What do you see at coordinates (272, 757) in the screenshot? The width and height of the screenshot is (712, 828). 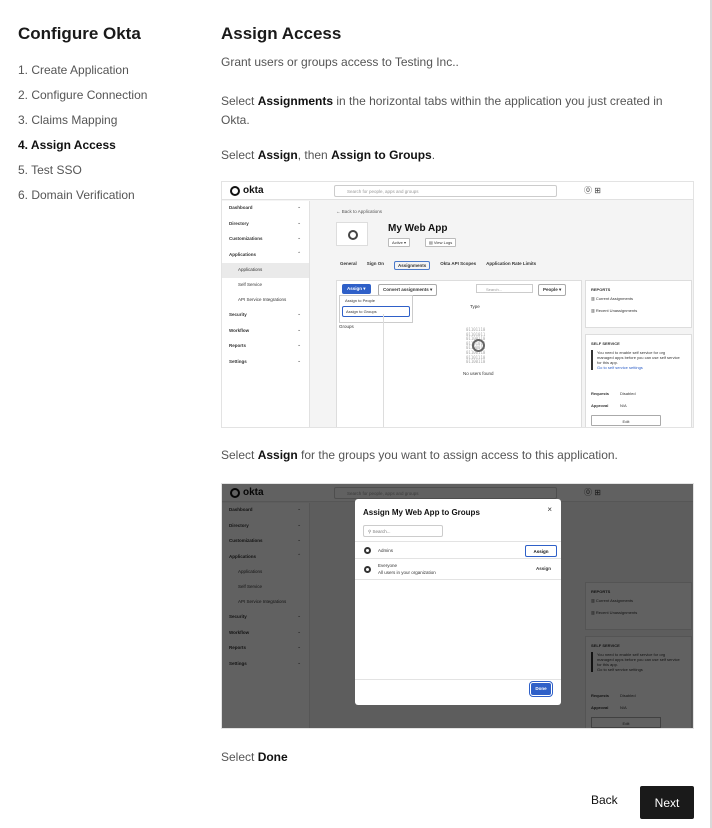 I see `p4-bold: Done` at bounding box center [272, 757].